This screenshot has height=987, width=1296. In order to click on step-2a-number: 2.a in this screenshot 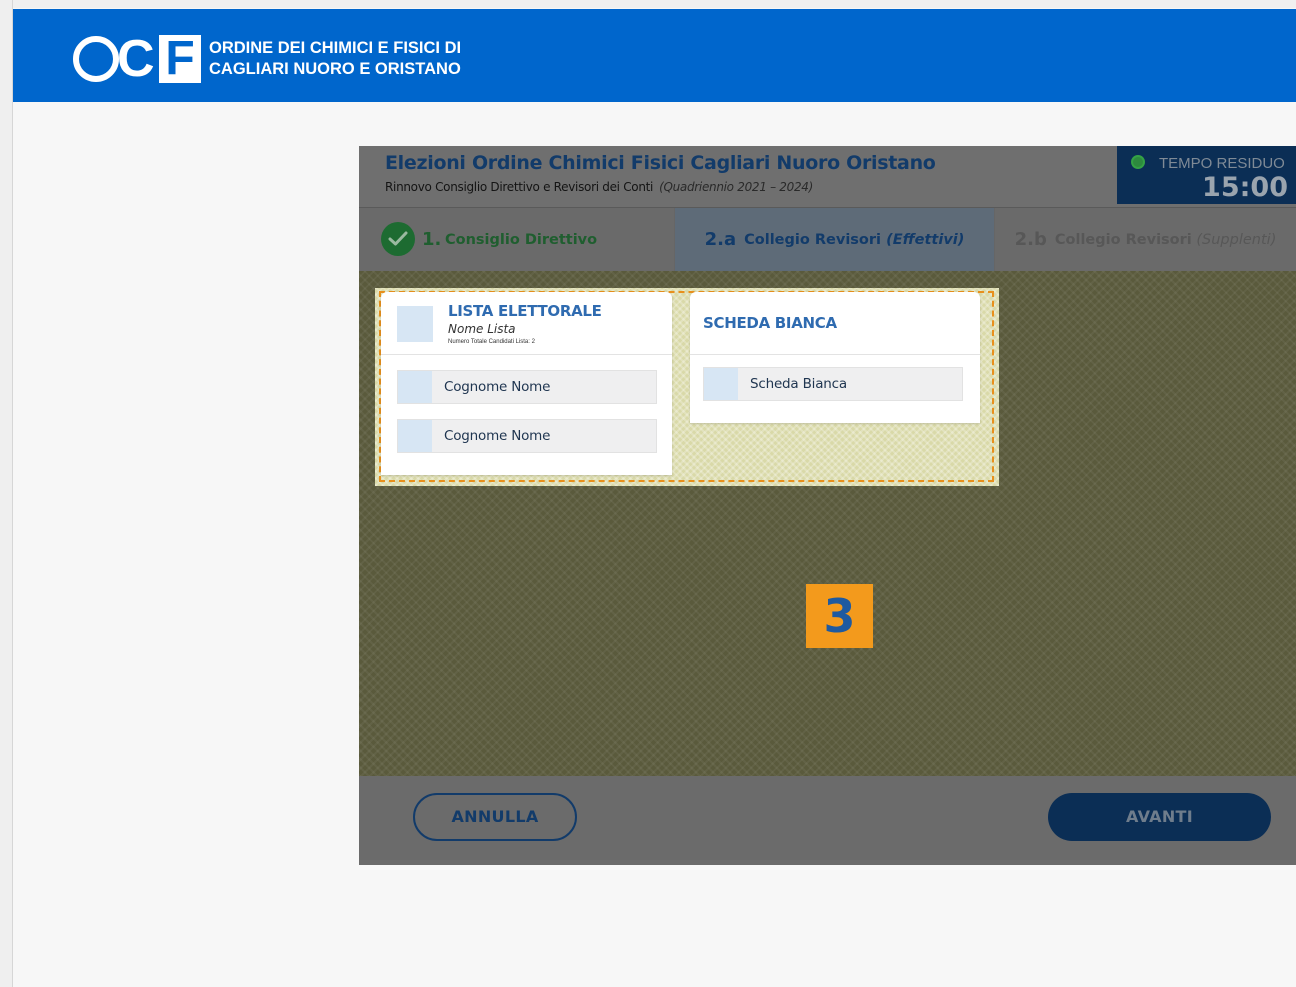, I will do `click(720, 239)`.